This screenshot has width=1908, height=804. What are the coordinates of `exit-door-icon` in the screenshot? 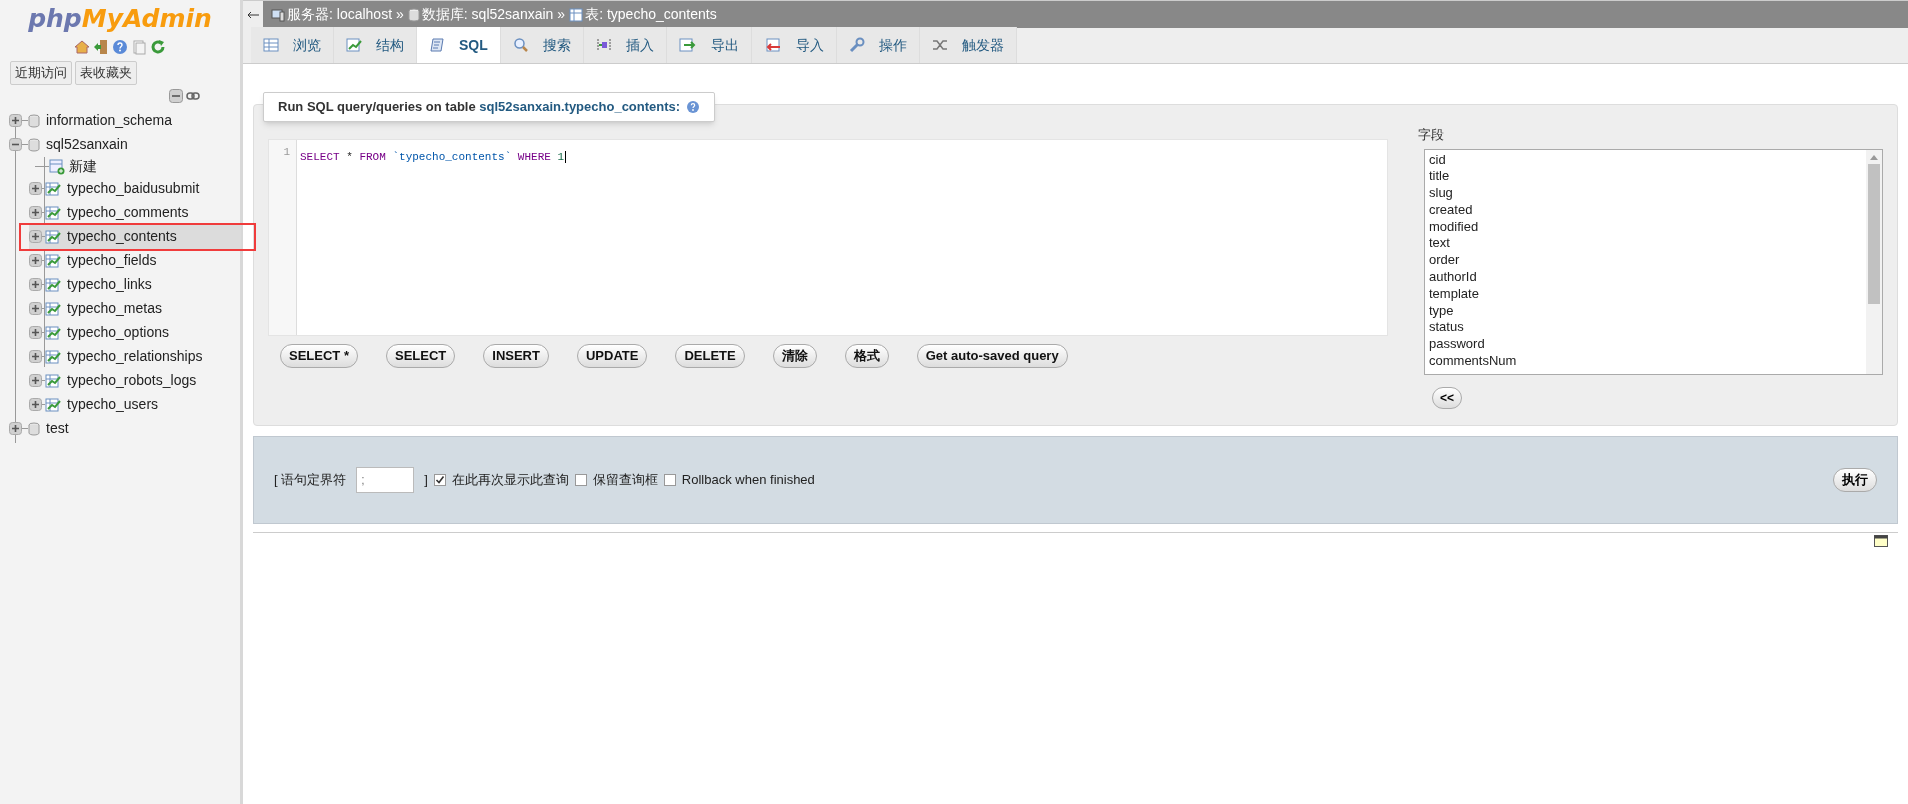 It's located at (101, 47).